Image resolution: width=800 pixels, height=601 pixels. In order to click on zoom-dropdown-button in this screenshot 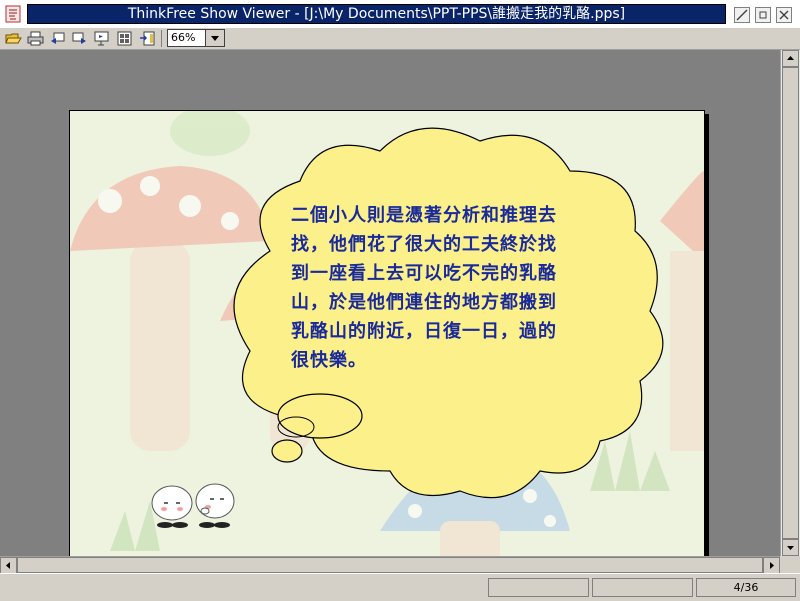, I will do `click(215, 38)`.